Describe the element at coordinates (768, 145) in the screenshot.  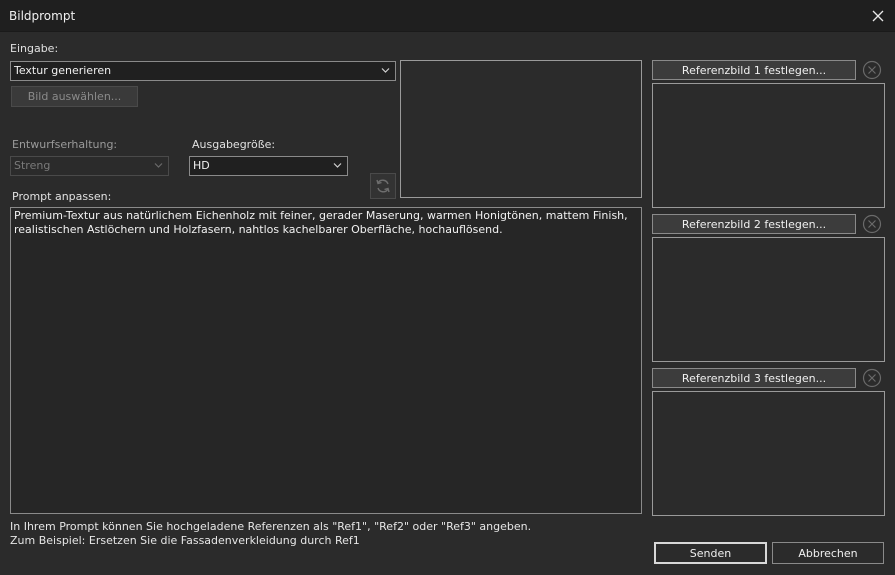
I see `reference-1-preview` at that location.